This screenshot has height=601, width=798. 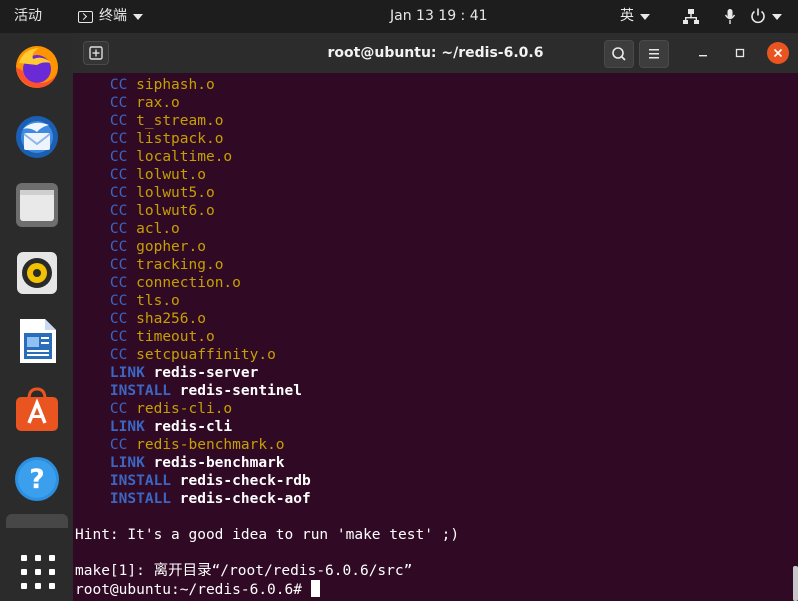 I want to click on build-line: INSTALL redis-sentinel, so click(x=205, y=391).